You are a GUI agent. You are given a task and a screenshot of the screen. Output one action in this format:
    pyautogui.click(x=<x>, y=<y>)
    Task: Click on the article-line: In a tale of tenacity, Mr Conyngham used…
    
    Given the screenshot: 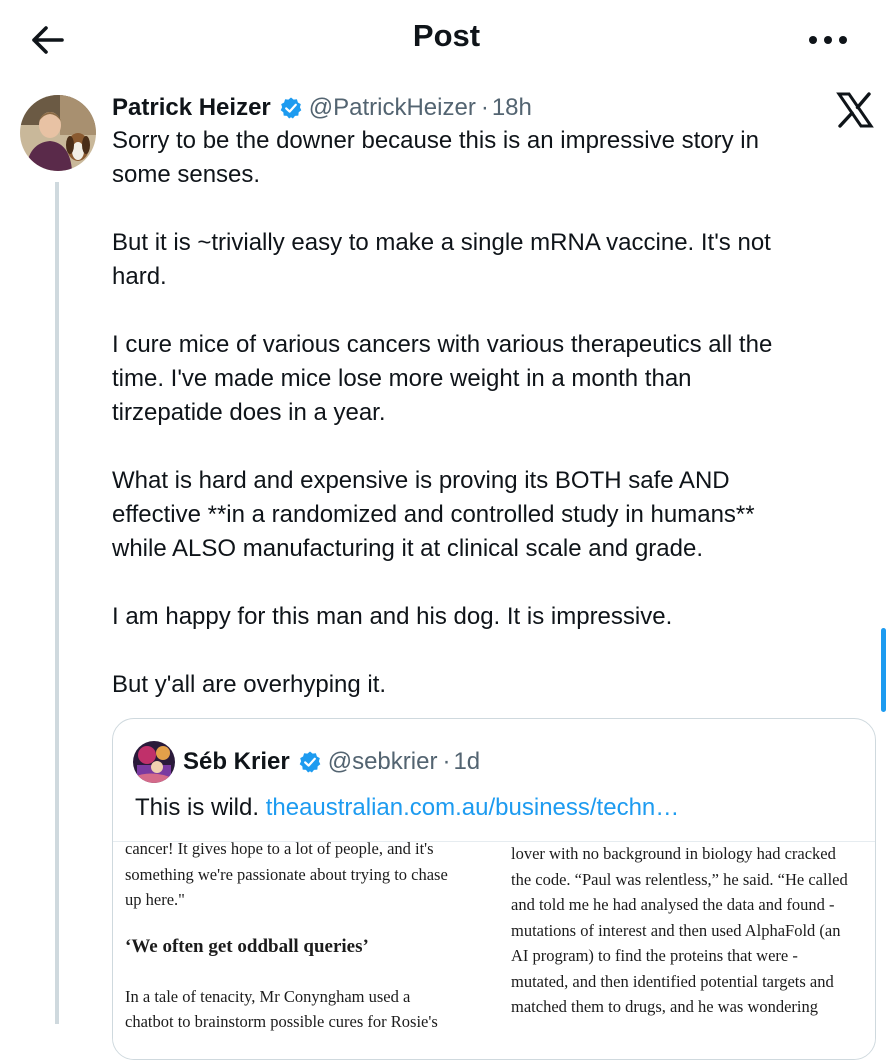 What is the action you would take?
    pyautogui.click(x=268, y=996)
    